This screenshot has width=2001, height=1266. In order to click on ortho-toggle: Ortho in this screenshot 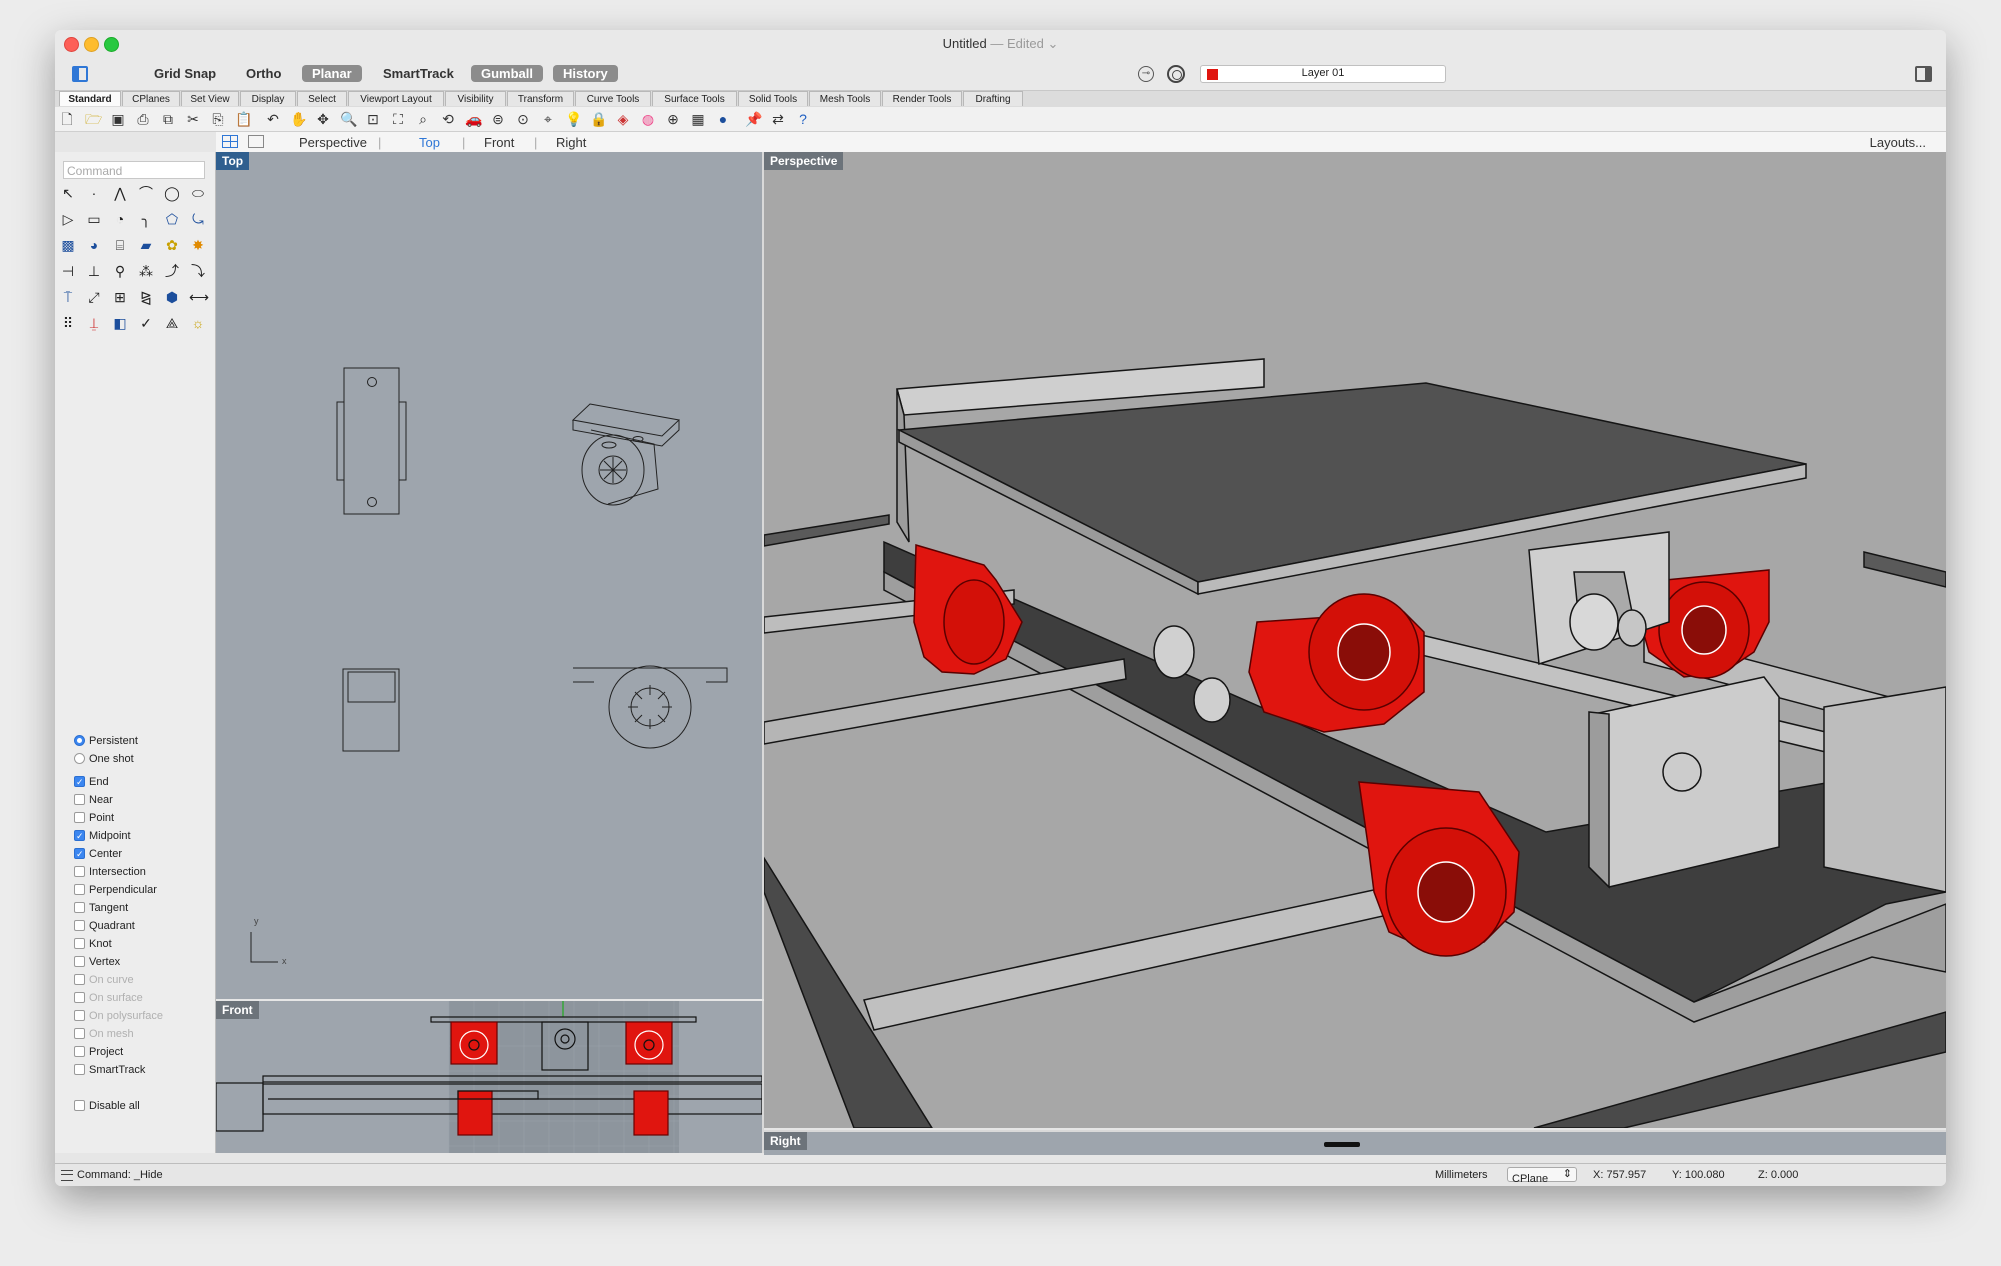, I will do `click(263, 73)`.